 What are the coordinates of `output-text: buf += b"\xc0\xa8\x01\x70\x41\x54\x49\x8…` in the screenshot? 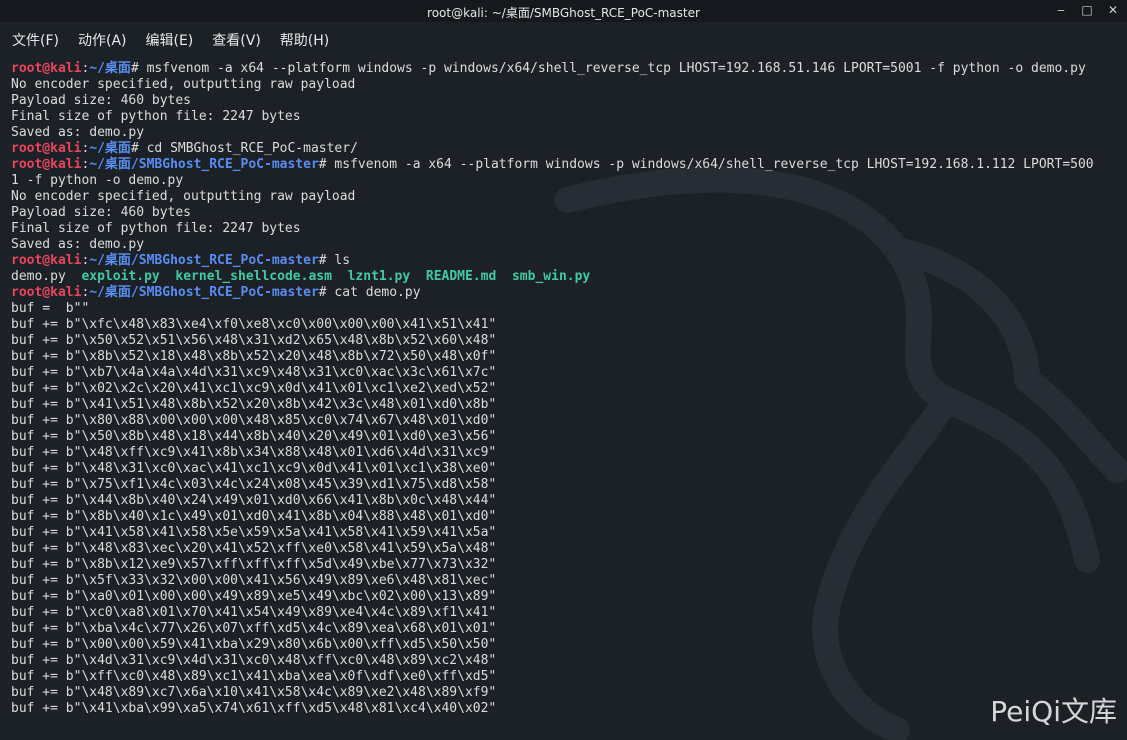 It's located at (254, 612).